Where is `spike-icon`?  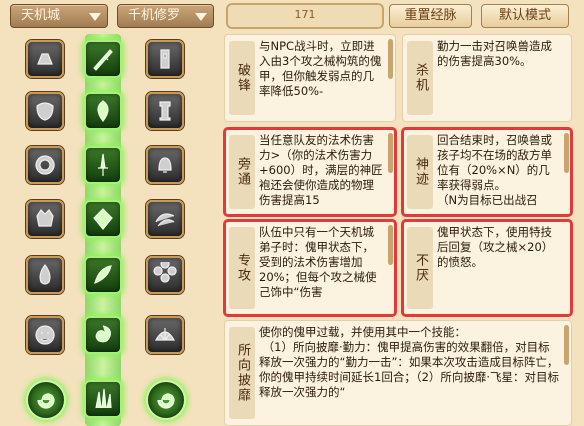 spike-icon is located at coordinates (103, 398).